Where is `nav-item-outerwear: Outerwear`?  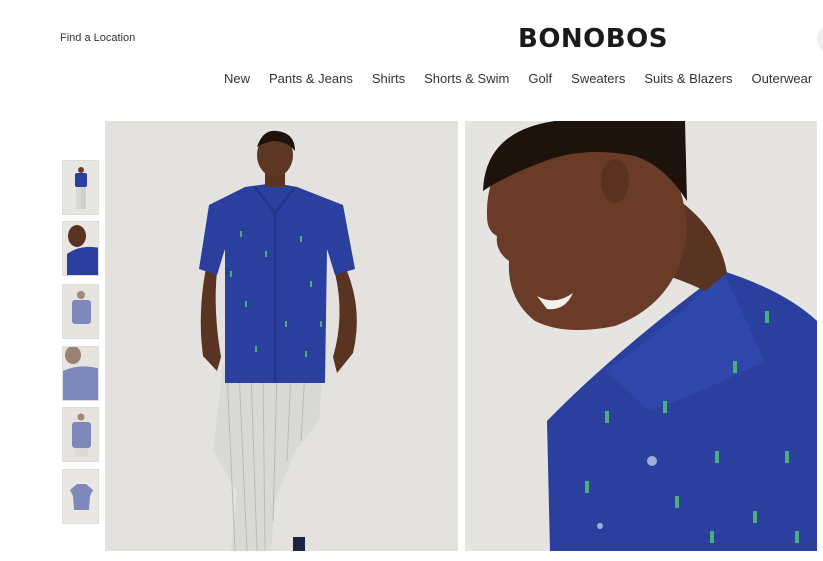
nav-item-outerwear: Outerwear is located at coordinates (782, 78).